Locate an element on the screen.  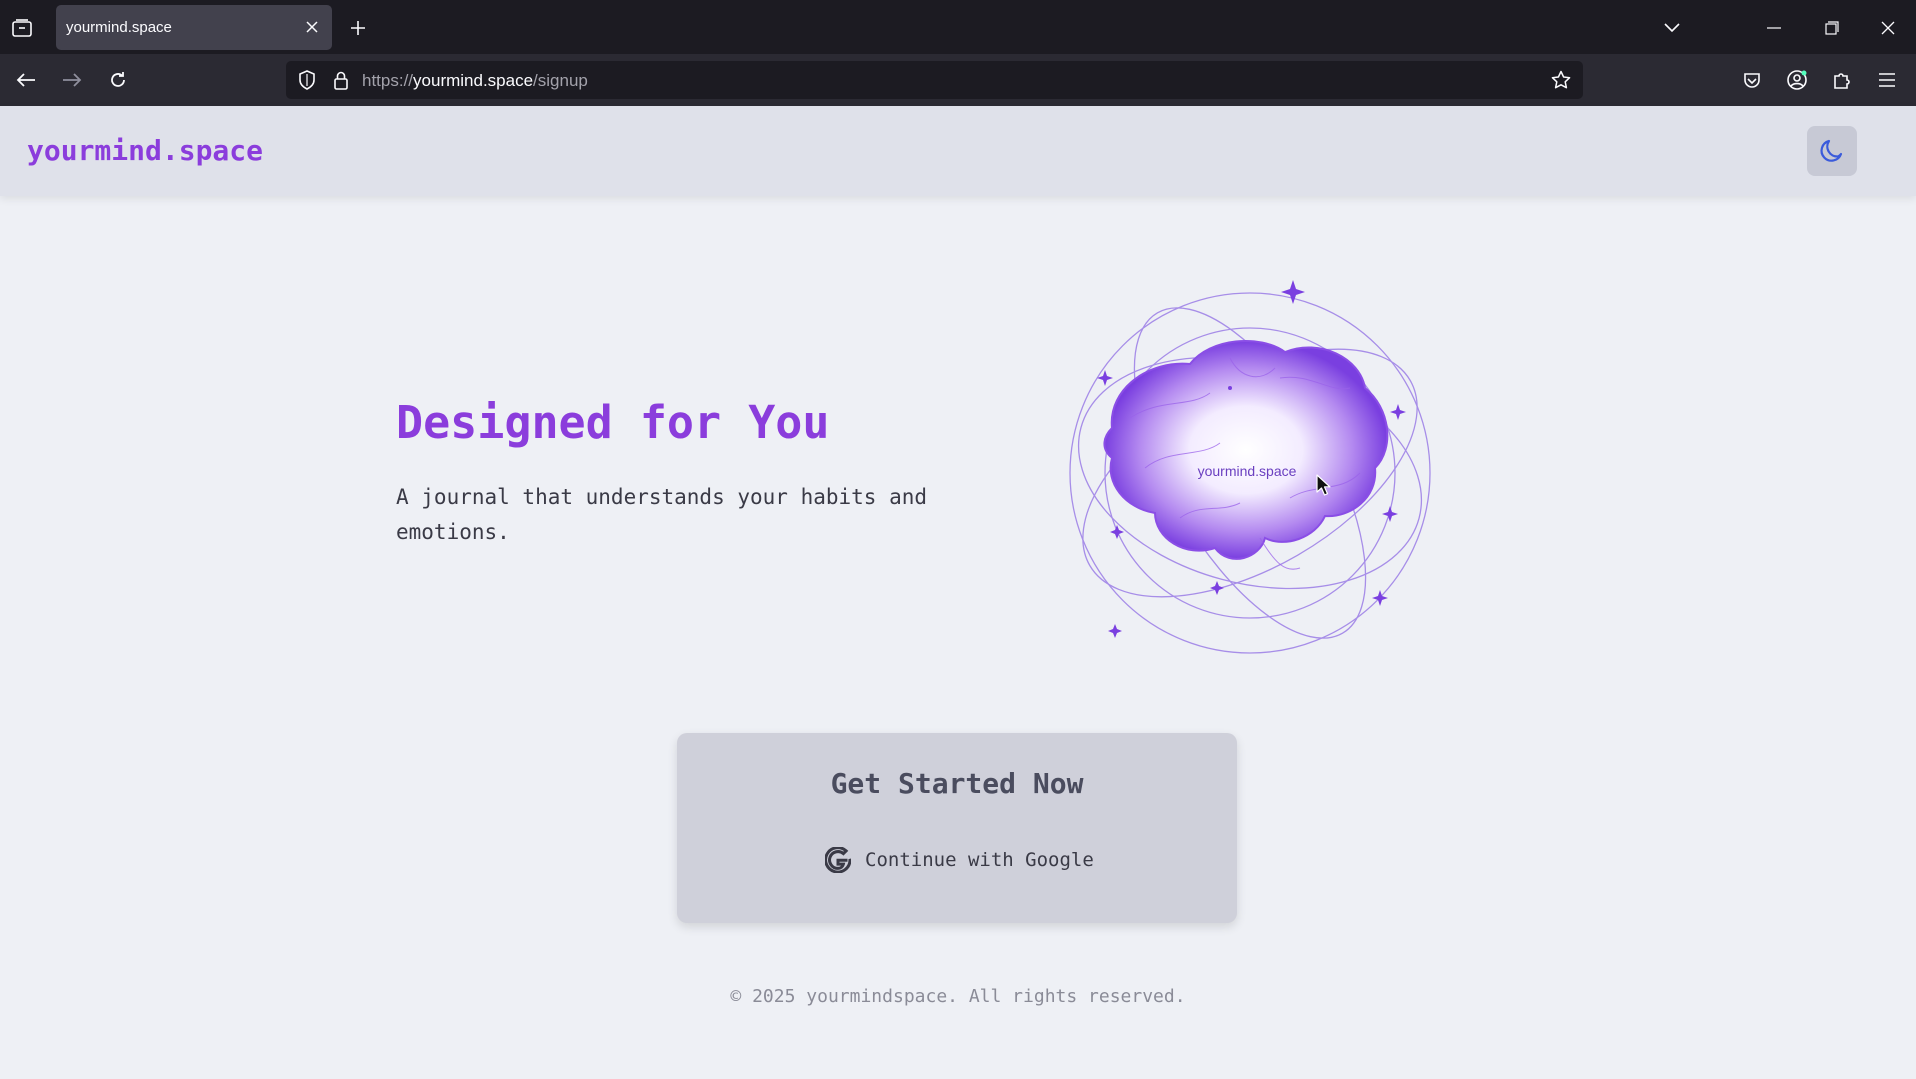
url-scheme: https:// is located at coordinates (388, 80).